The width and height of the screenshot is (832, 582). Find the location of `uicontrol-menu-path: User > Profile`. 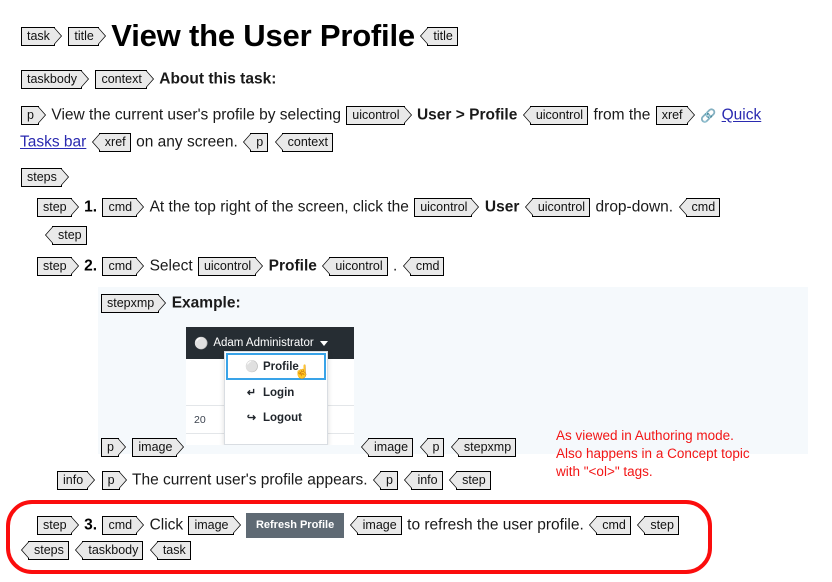

uicontrol-menu-path: User > Profile is located at coordinates (467, 115).